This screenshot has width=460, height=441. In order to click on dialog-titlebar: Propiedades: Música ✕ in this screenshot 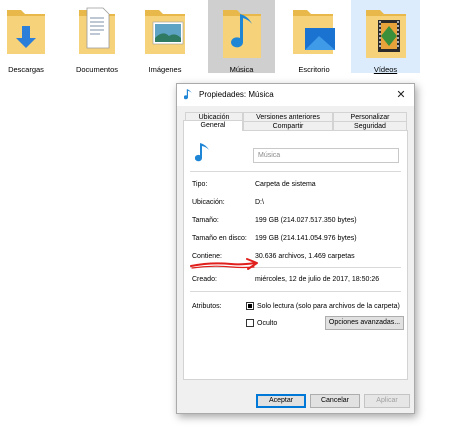, I will do `click(295, 95)`.